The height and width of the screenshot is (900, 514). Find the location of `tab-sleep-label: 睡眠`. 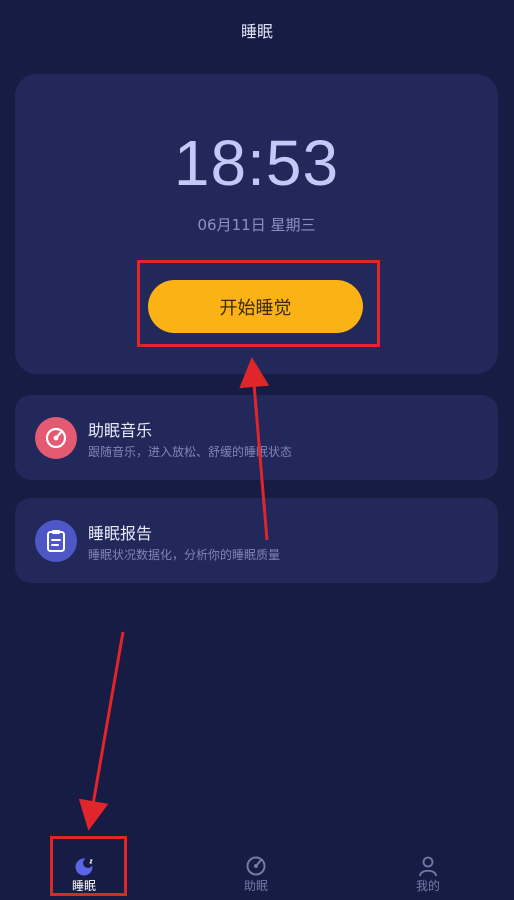

tab-sleep-label: 睡眠 is located at coordinates (83, 886).